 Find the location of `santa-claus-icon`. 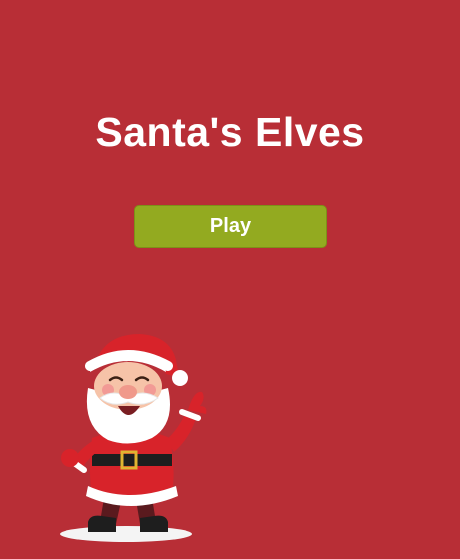

santa-claus-icon is located at coordinates (133, 438).